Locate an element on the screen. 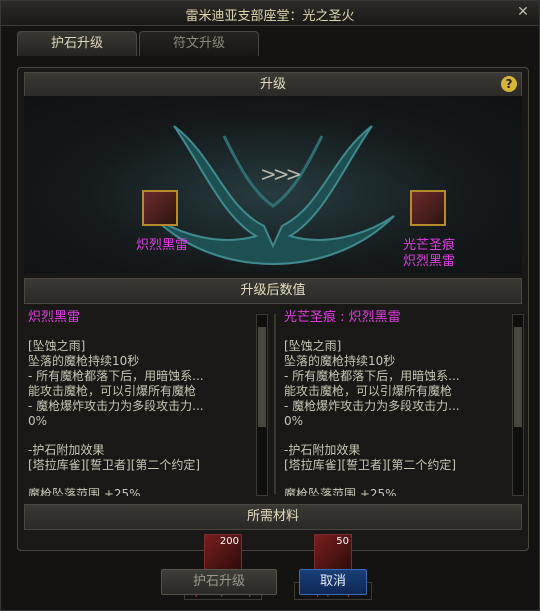 This screenshot has height=611, width=540. upgrade-header-label: 升级 is located at coordinates (272, 84).